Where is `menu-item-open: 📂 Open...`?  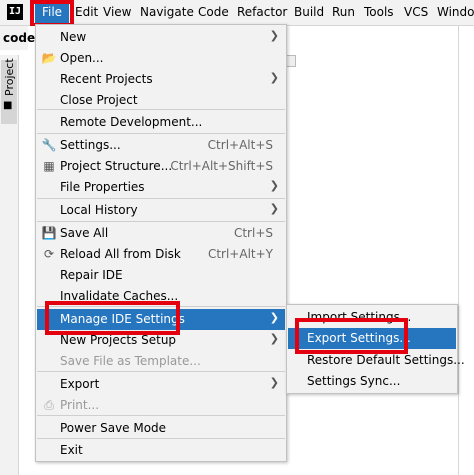 menu-item-open: 📂 Open... is located at coordinates (161, 58).